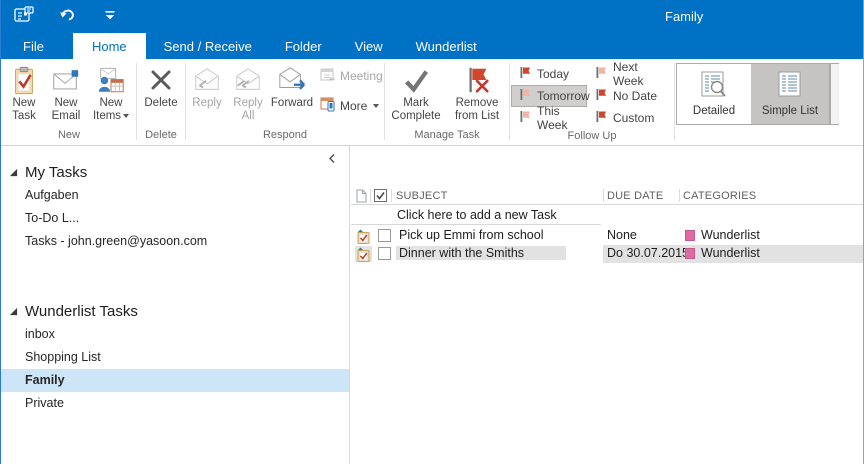 The width and height of the screenshot is (864, 464). I want to click on gallery-scroll-strip, so click(834, 94).